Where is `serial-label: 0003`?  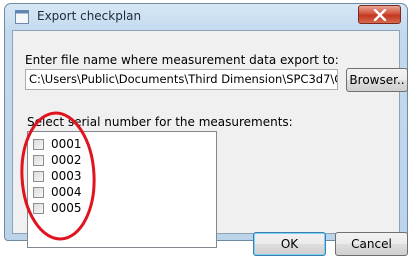
serial-label: 0003 is located at coordinates (66, 176).